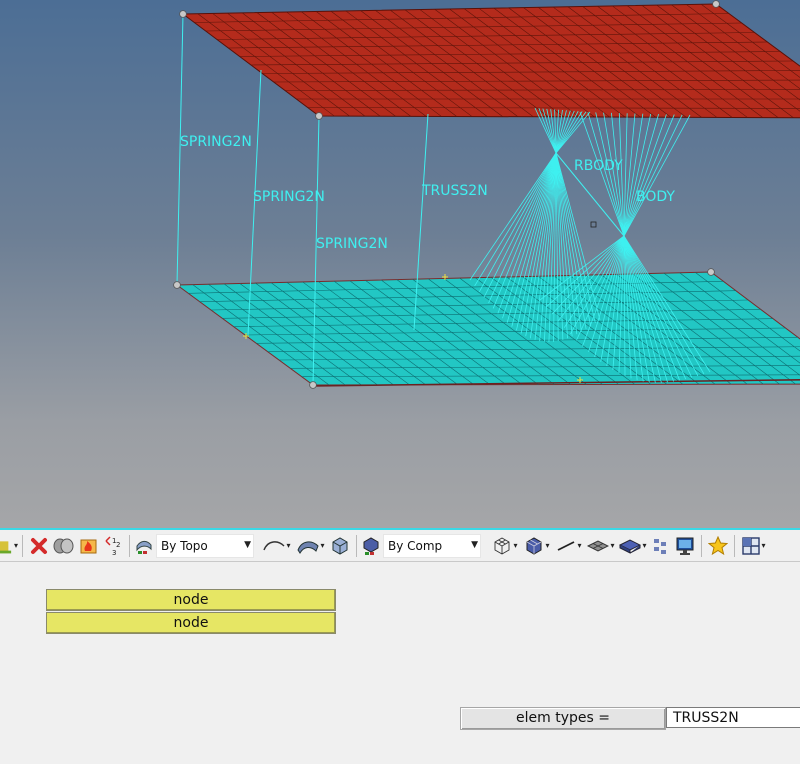 The width and height of the screenshot is (800, 764). I want to click on shaded-elements-icon: ▾, so click(537, 546).